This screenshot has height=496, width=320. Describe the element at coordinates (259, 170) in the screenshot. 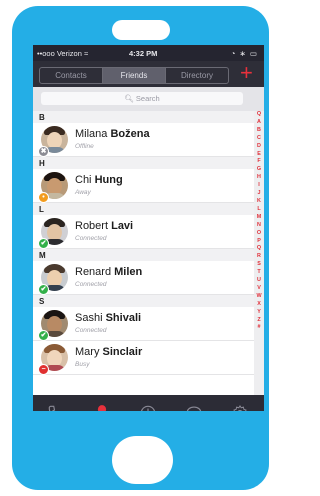

I see `index-letter: G` at that location.